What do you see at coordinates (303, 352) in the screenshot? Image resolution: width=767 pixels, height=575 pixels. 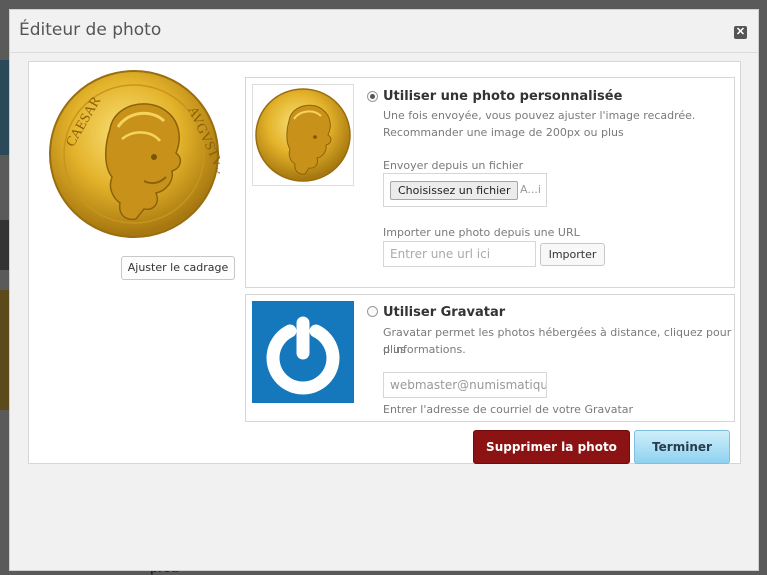 I see `gravatar-logo` at bounding box center [303, 352].